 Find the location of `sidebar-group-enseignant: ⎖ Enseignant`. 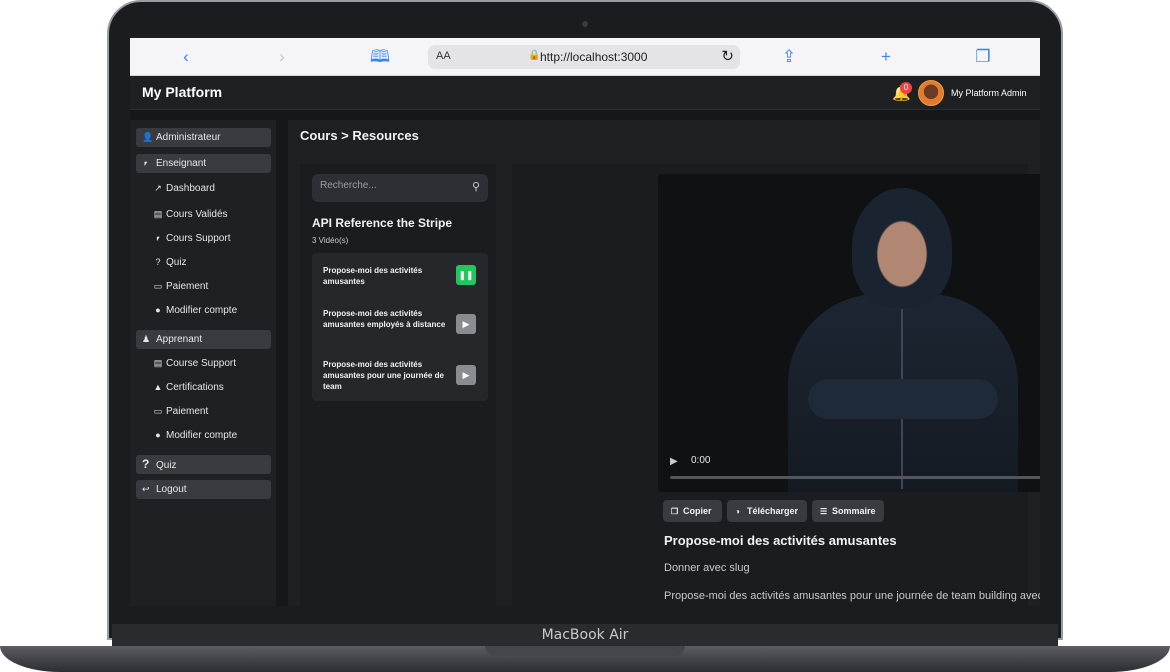

sidebar-group-enseignant: ⎖ Enseignant is located at coordinates (203, 163).